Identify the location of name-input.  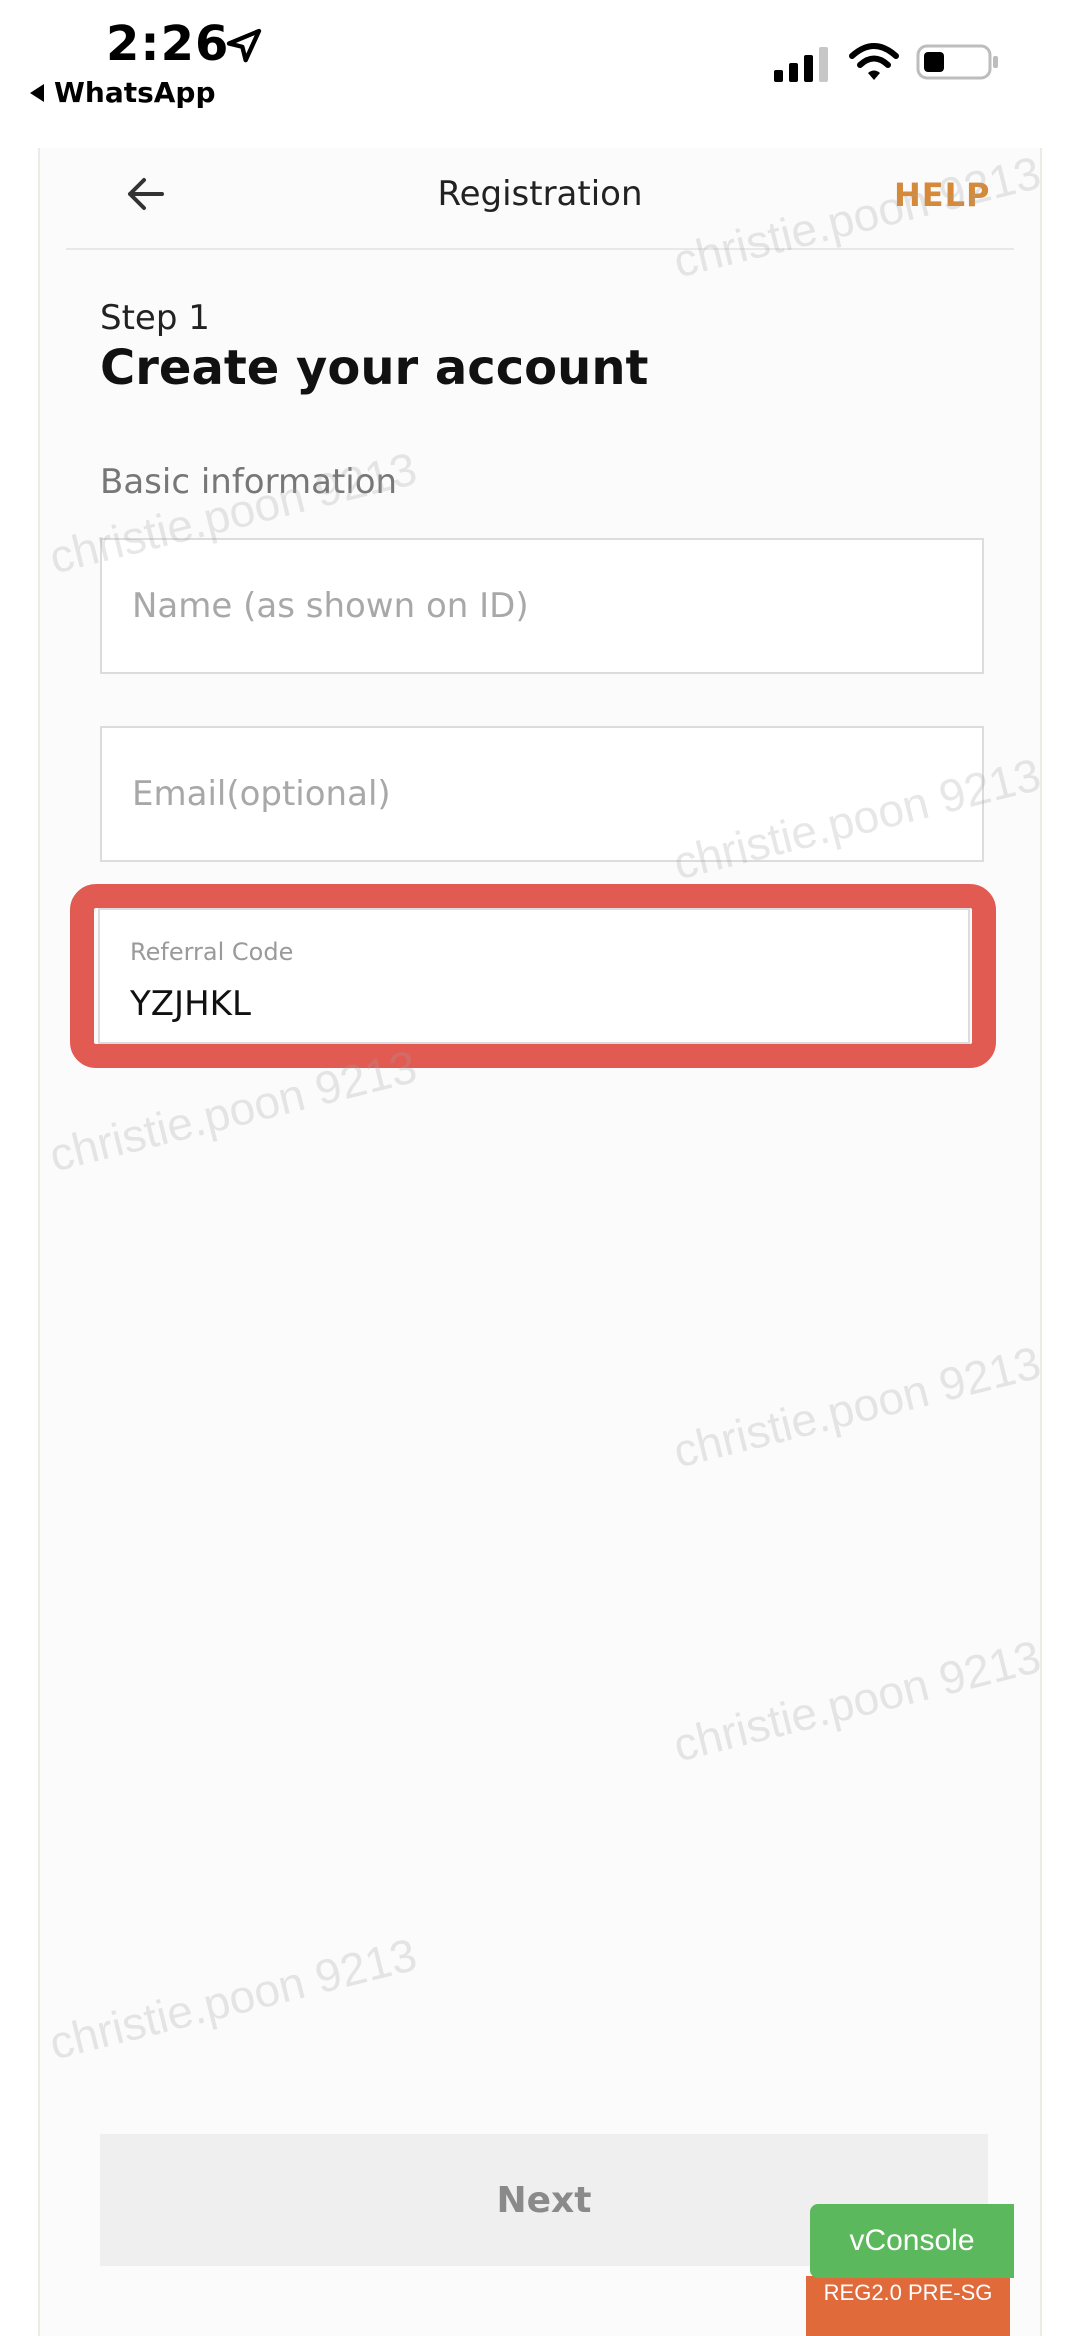
(542, 606).